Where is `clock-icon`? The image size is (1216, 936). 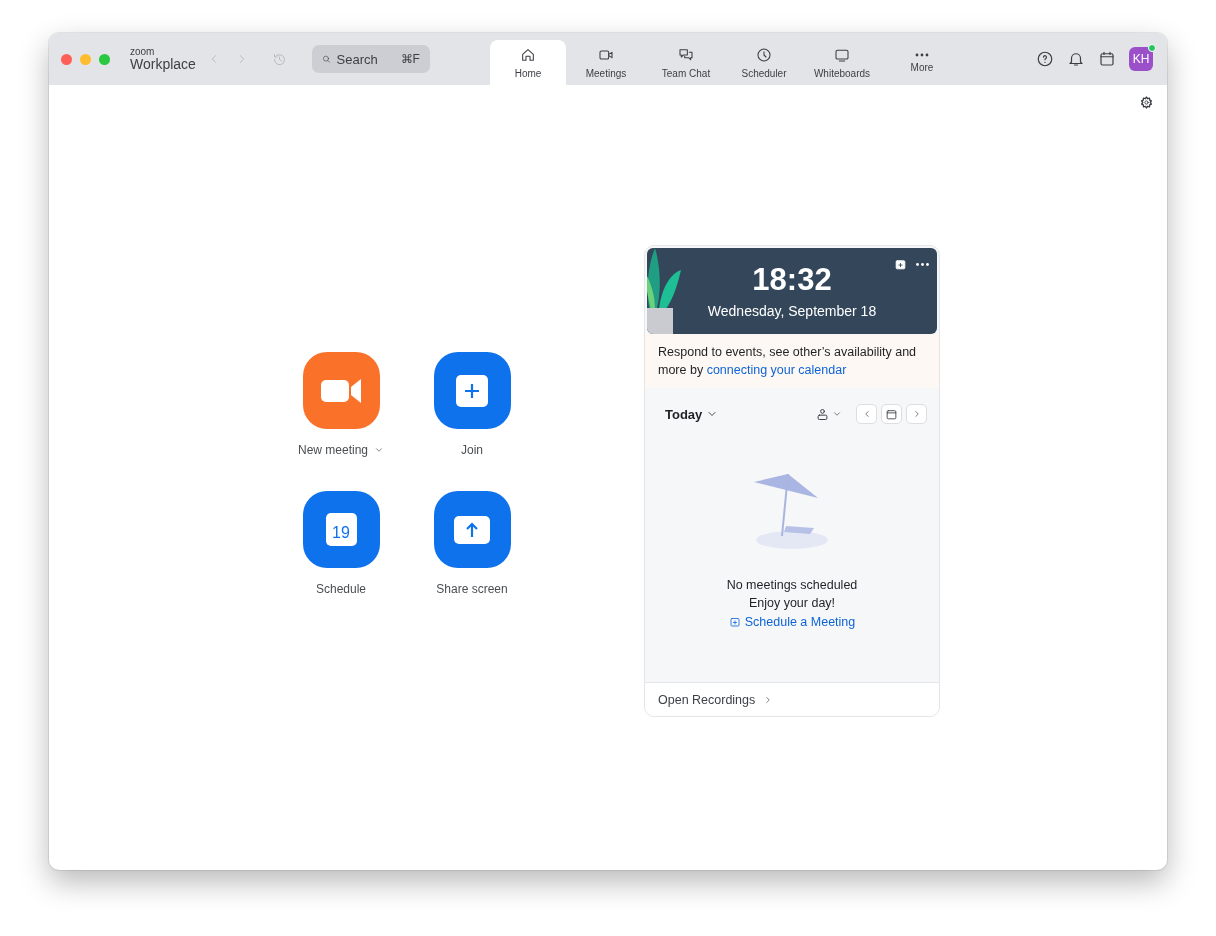 clock-icon is located at coordinates (764, 54).